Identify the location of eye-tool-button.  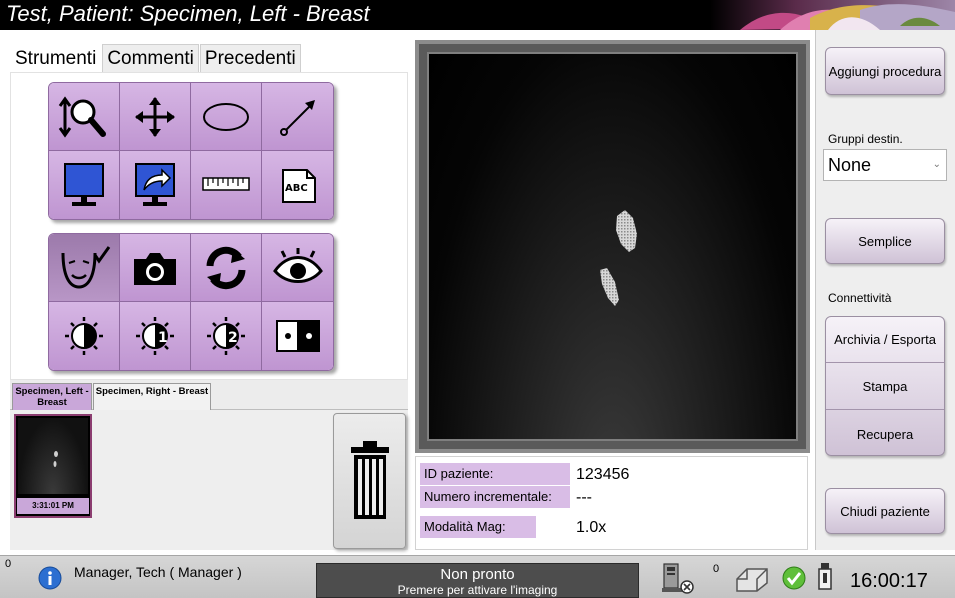
(297, 268).